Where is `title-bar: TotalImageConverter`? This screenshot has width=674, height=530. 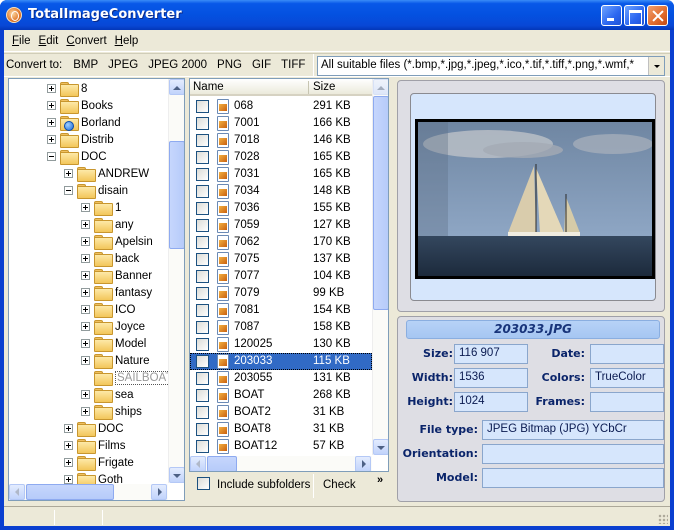
title-bar: TotalImageConverter is located at coordinates (337, 15).